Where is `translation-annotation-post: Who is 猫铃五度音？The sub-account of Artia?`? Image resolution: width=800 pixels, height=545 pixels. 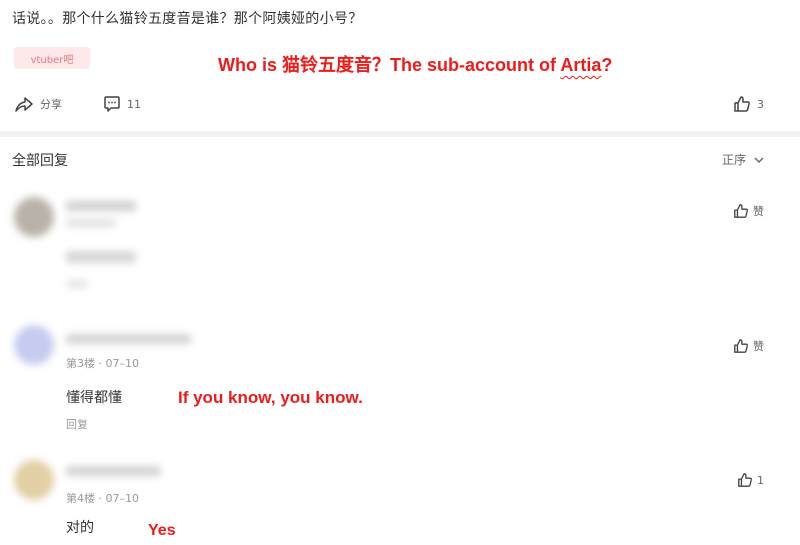 translation-annotation-post: Who is 猫铃五度音？The sub-account of Artia? is located at coordinates (415, 64).